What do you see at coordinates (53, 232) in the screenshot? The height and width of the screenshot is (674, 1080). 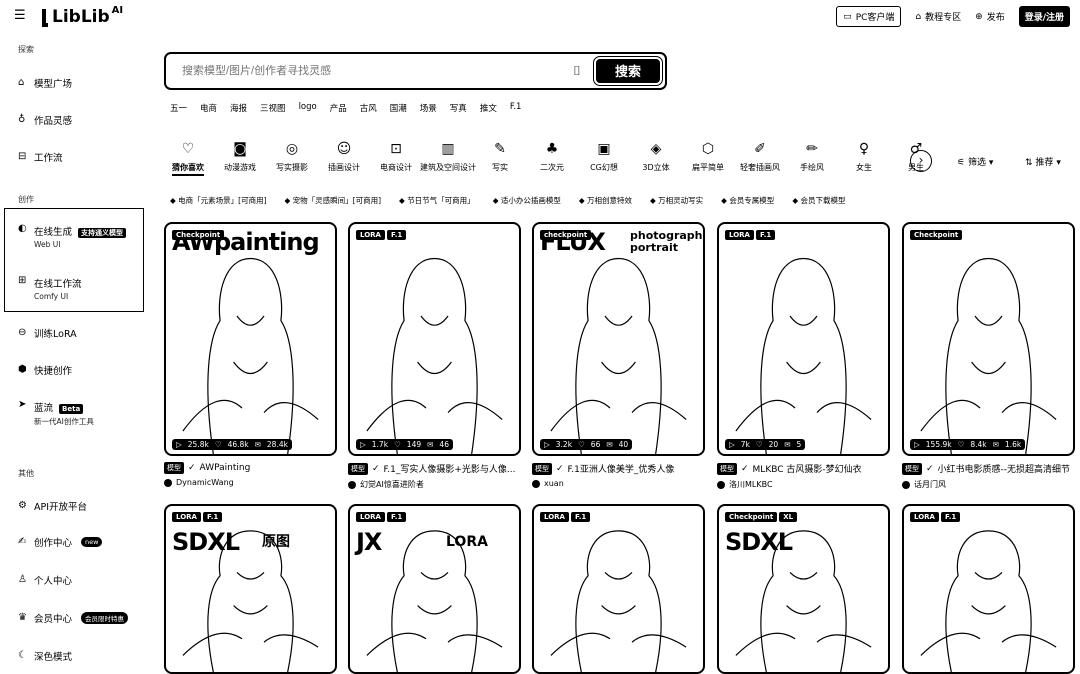 I see `sidebar-item-label: 在线生成` at bounding box center [53, 232].